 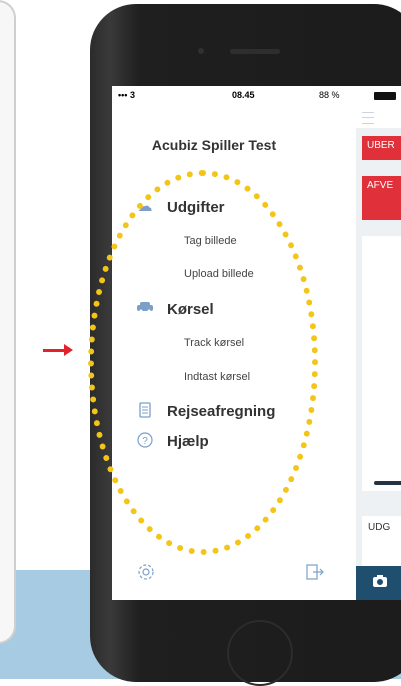 I want to click on battery-percent: 88 %, so click(x=329, y=95).